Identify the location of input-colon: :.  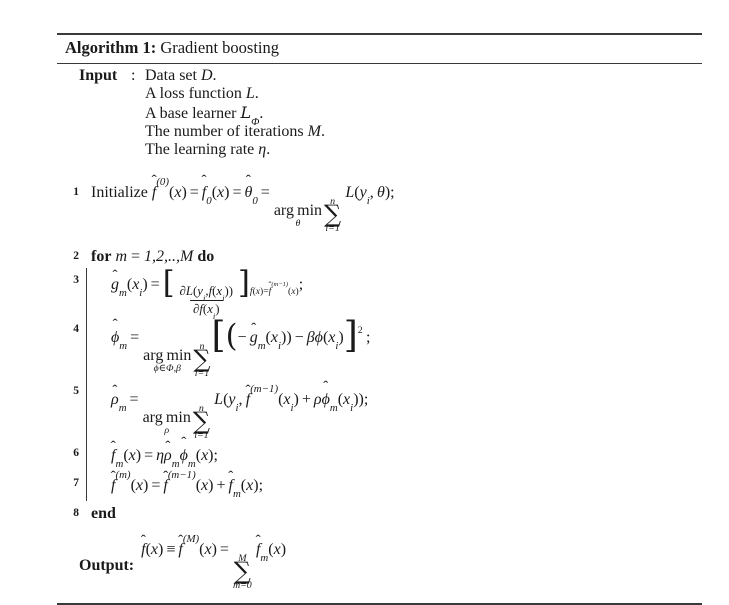
(133, 75).